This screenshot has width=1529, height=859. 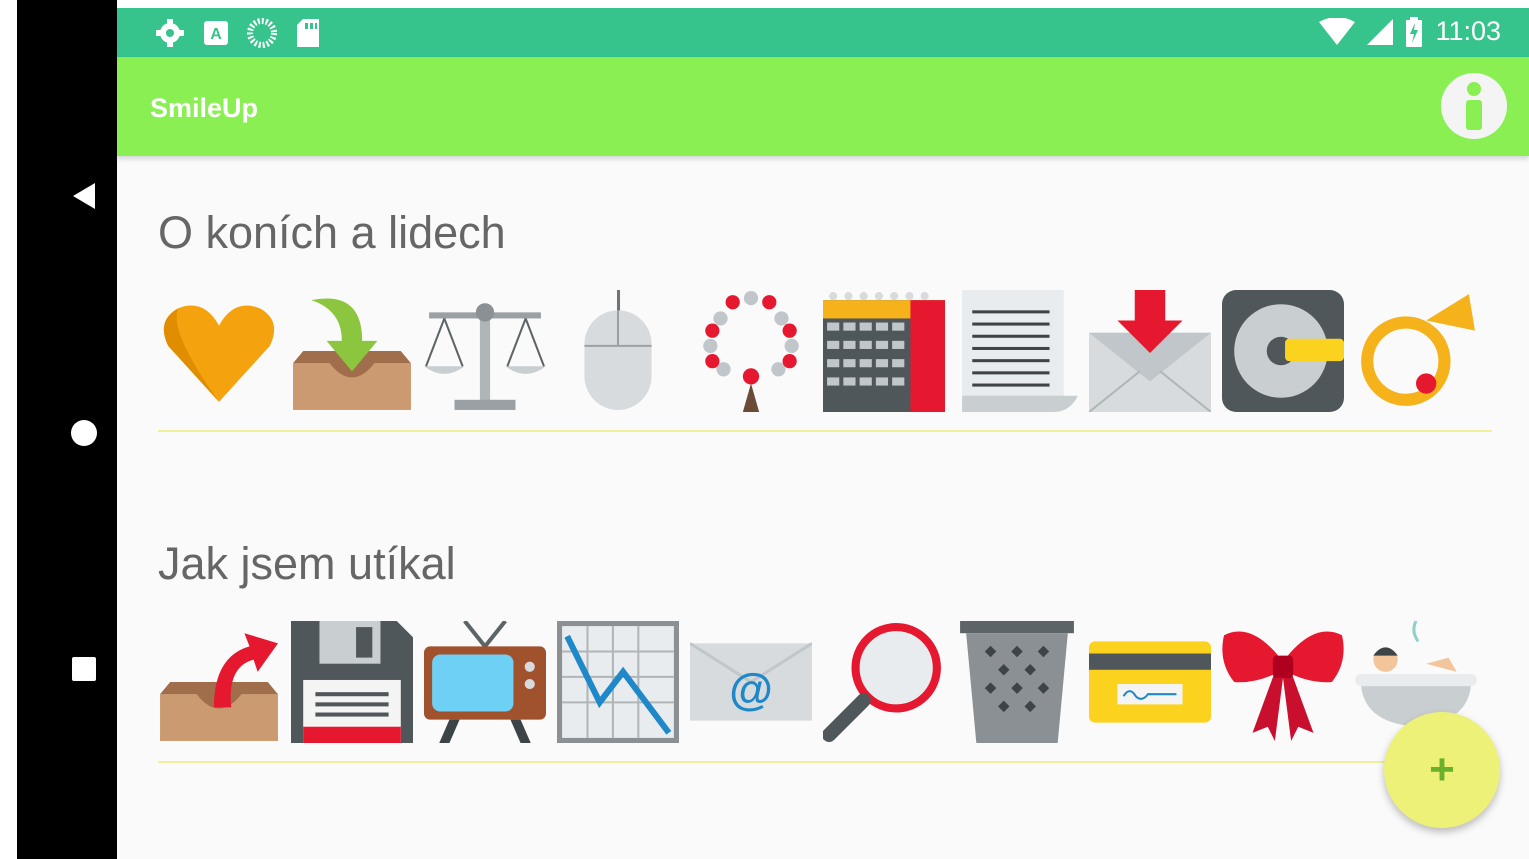 I want to click on svg-text: A, so click(x=216, y=34).